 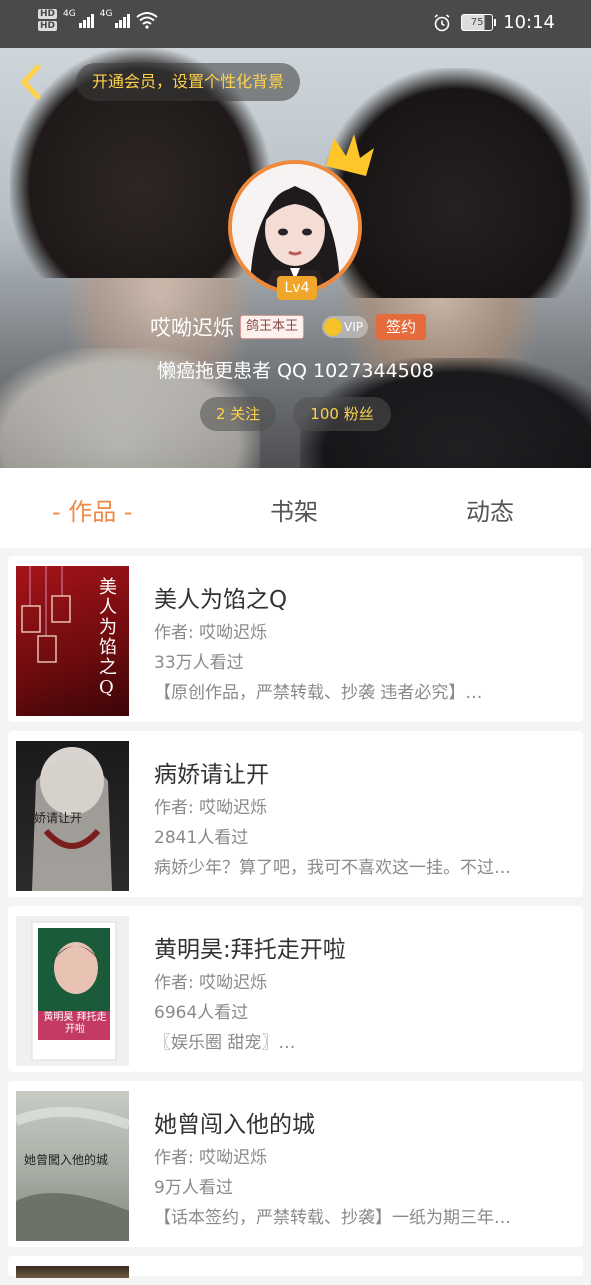 What do you see at coordinates (479, 22) in the screenshot?
I see `battery-icon: 75` at bounding box center [479, 22].